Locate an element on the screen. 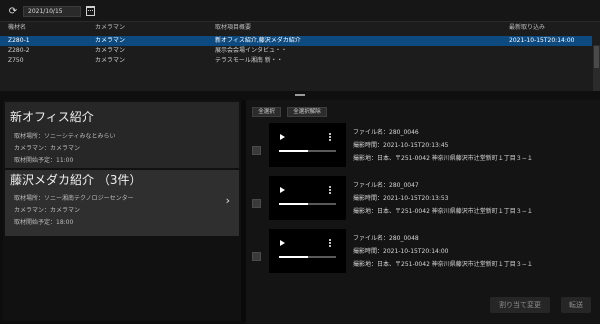 This screenshot has height=324, width=600. story-location: 取材場所：ソニーシティみなとみらい is located at coordinates (65, 136).